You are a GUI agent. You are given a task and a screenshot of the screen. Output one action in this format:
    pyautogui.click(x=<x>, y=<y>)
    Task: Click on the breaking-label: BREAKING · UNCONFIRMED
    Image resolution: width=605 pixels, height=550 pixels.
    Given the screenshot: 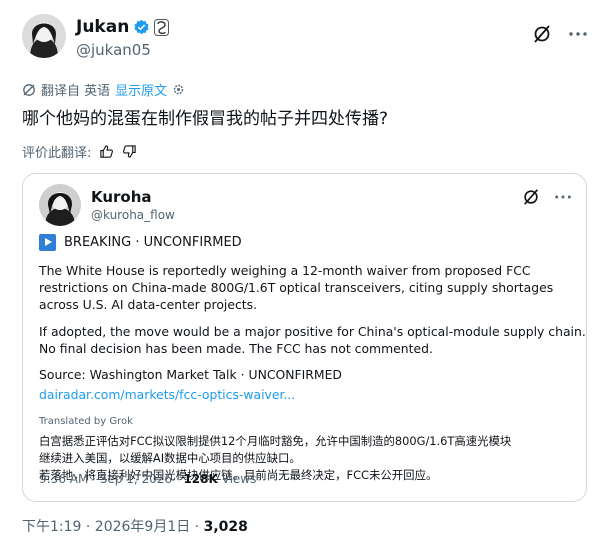 What is the action you would take?
    pyautogui.click(x=153, y=242)
    